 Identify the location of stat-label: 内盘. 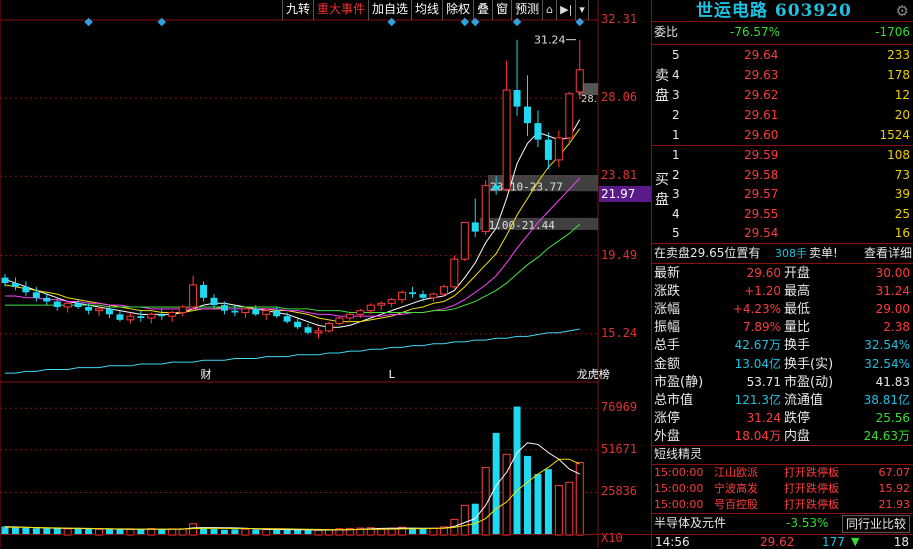
(797, 436).